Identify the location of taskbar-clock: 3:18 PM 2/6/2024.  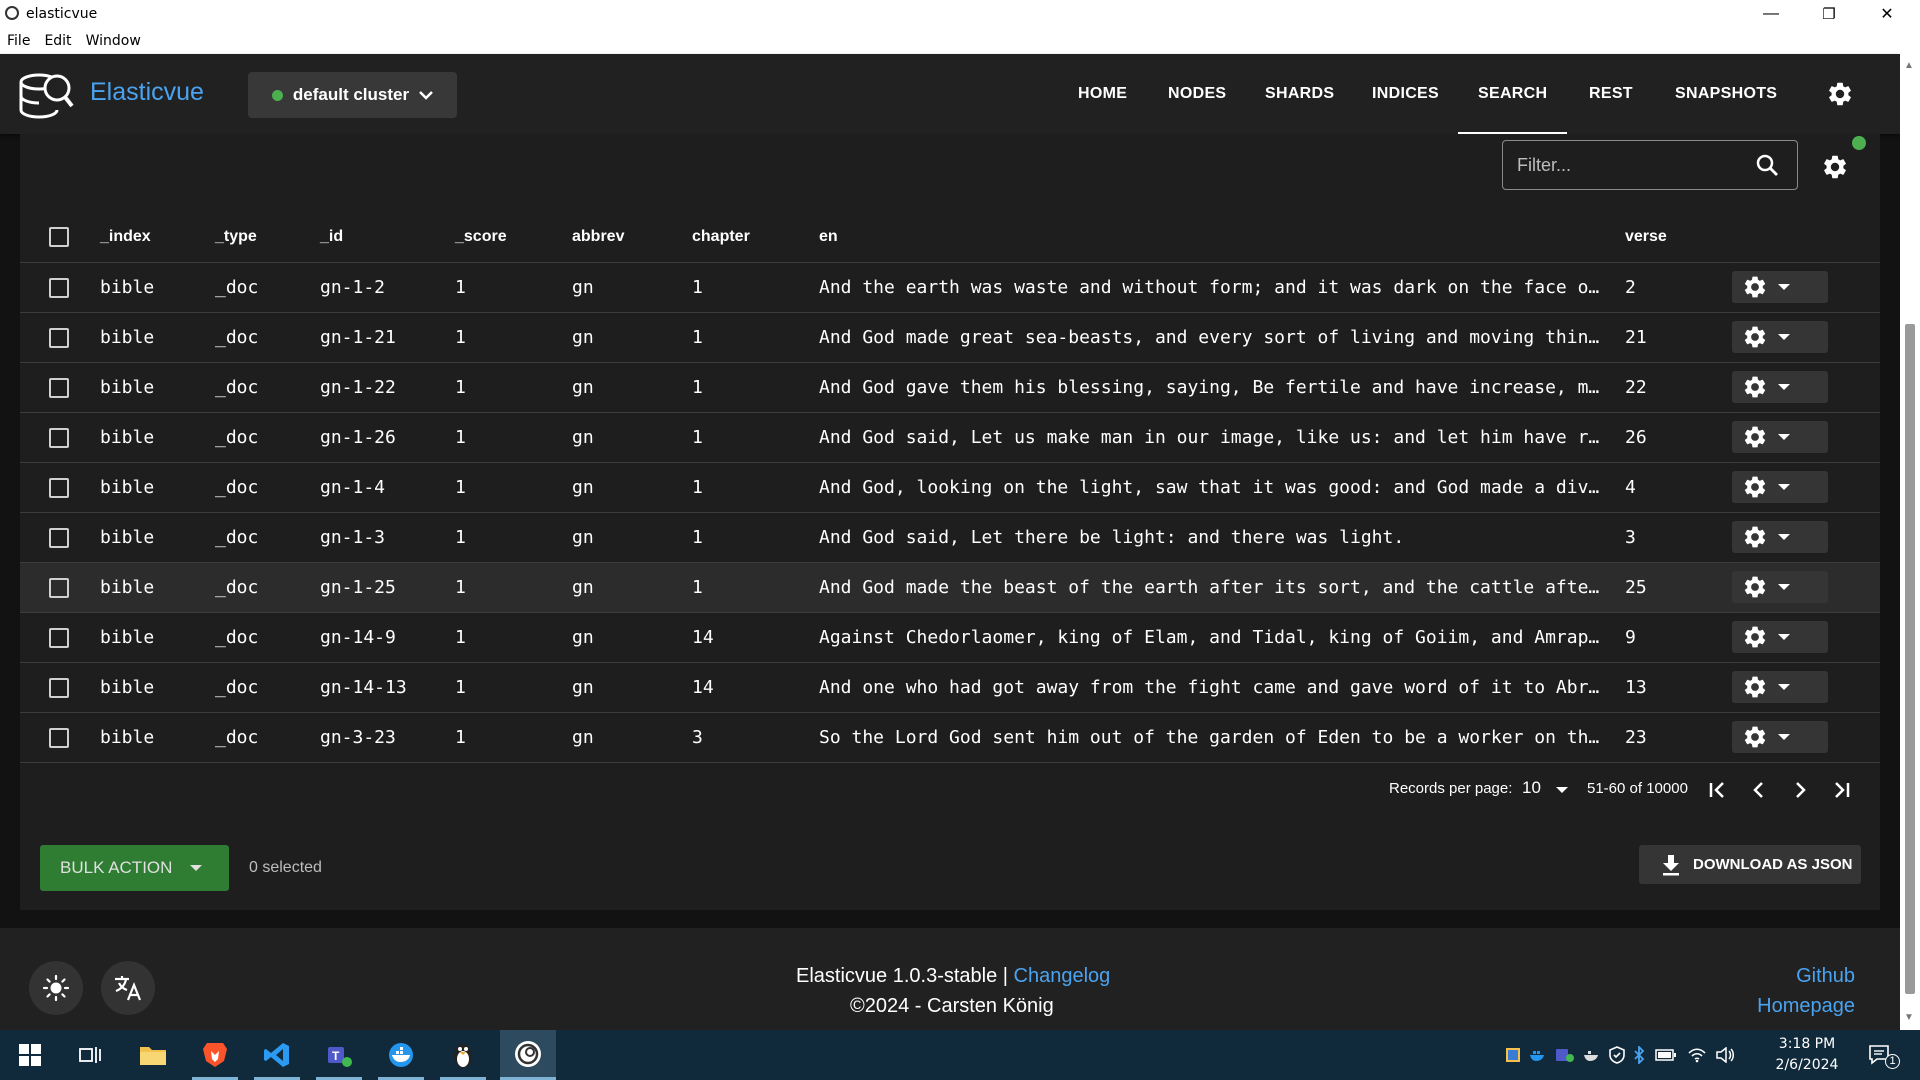
(1807, 1055).